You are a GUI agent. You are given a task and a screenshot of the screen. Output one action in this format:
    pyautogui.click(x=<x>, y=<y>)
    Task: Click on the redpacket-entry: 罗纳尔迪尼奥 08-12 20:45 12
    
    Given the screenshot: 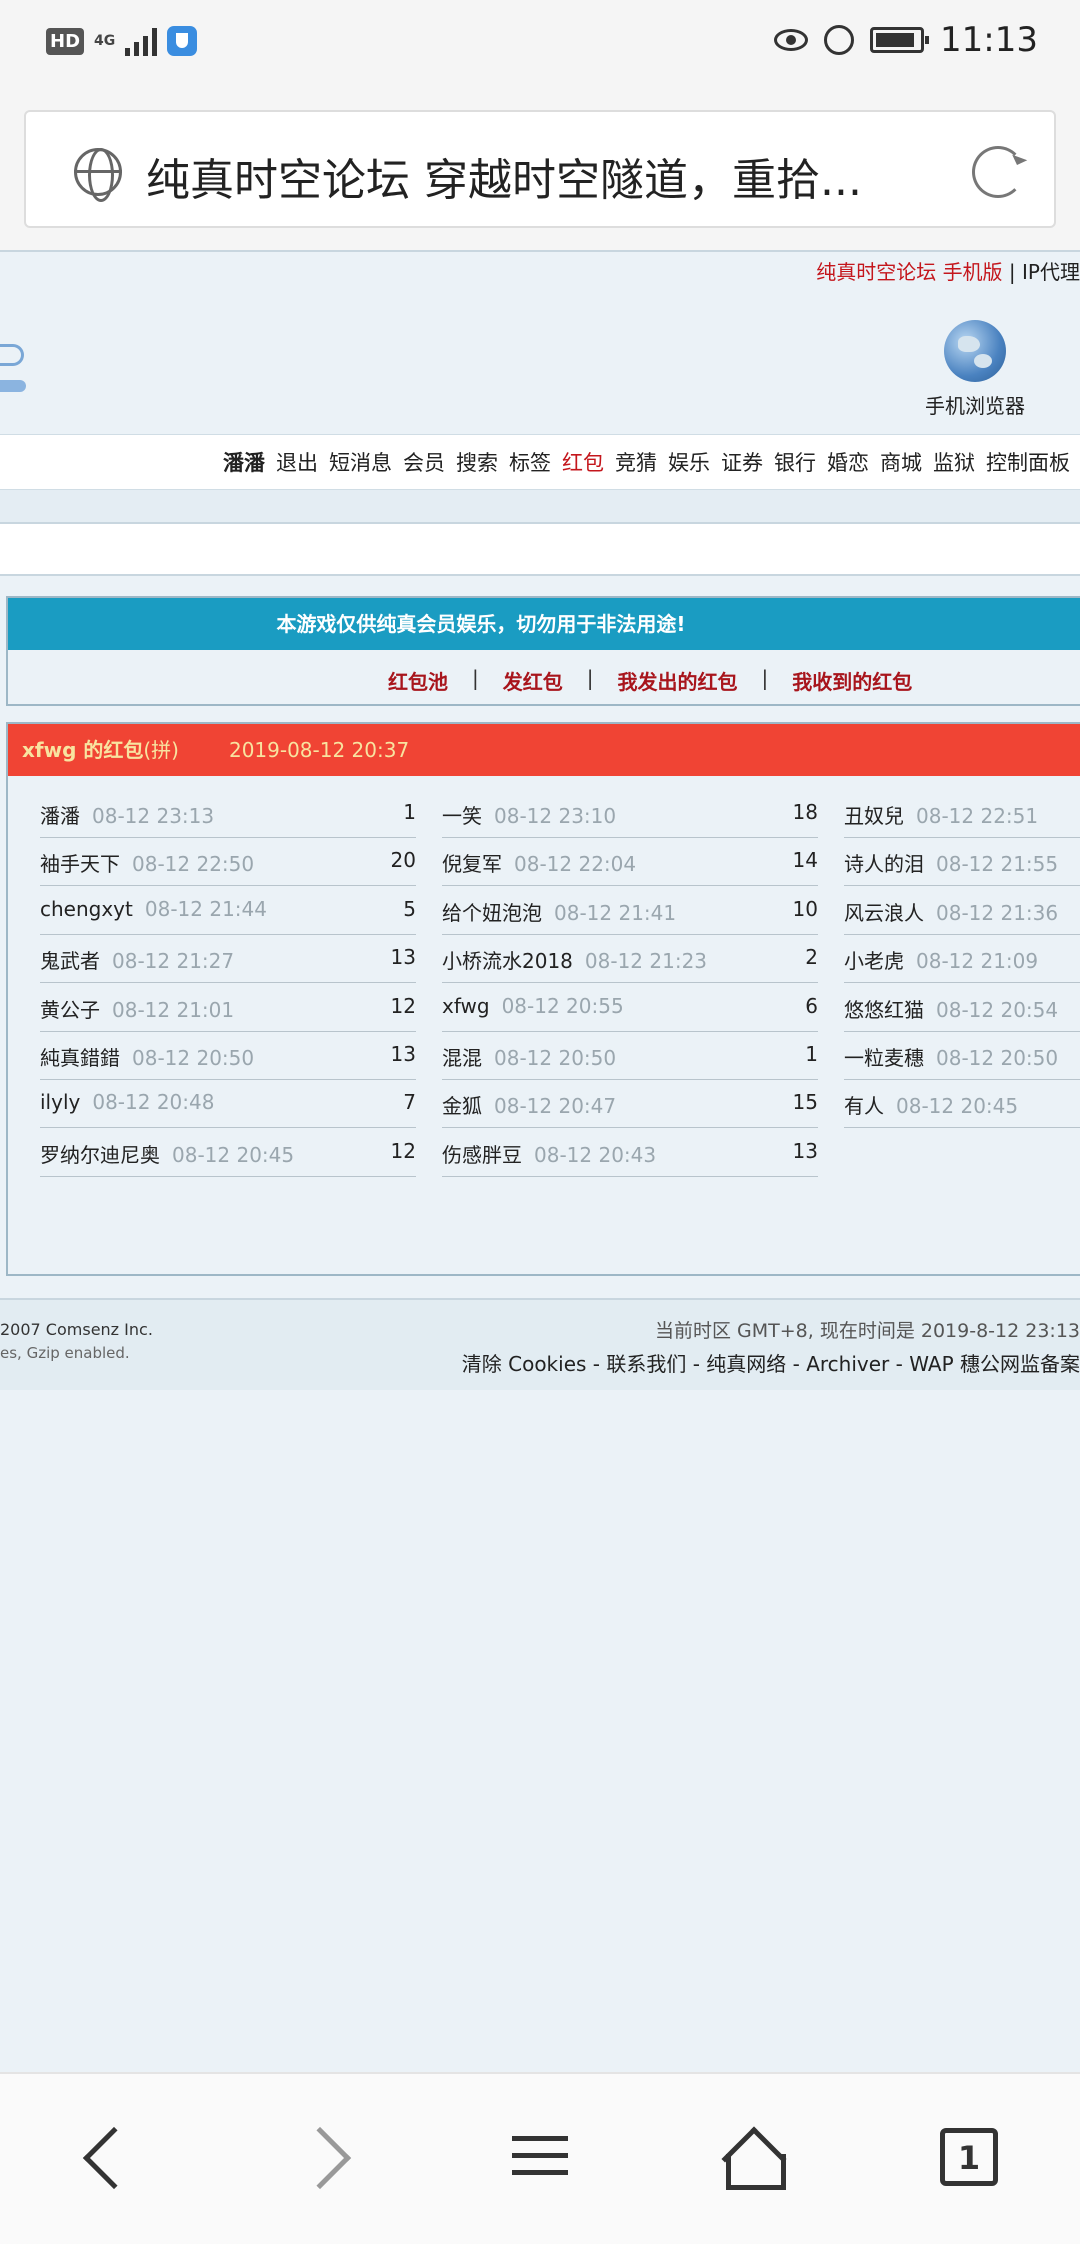 What is the action you would take?
    pyautogui.click(x=228, y=1153)
    